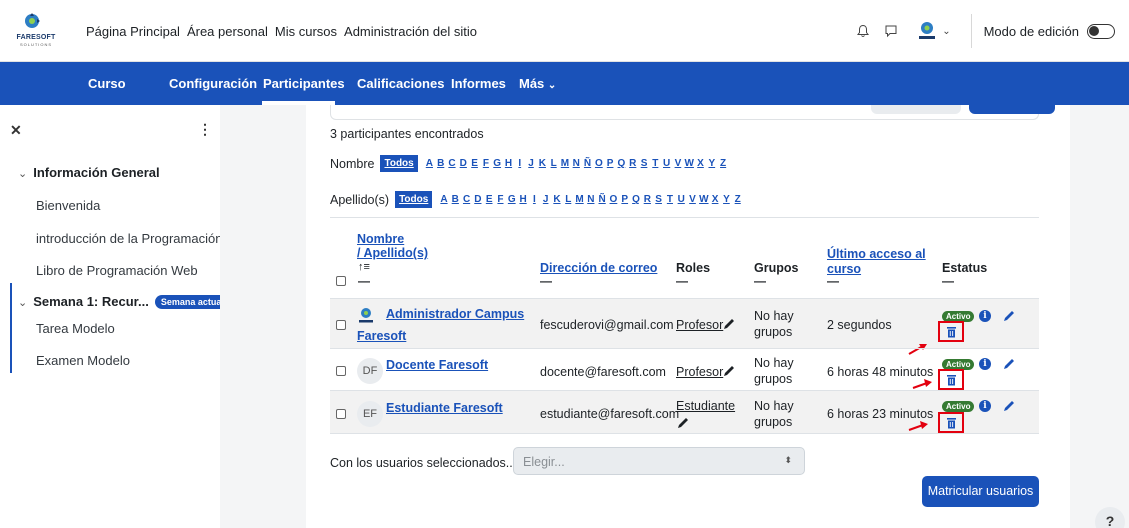 This screenshot has width=1129, height=528. Describe the element at coordinates (537, 83) in the screenshot. I see `tab-more: Más ⌄` at that location.